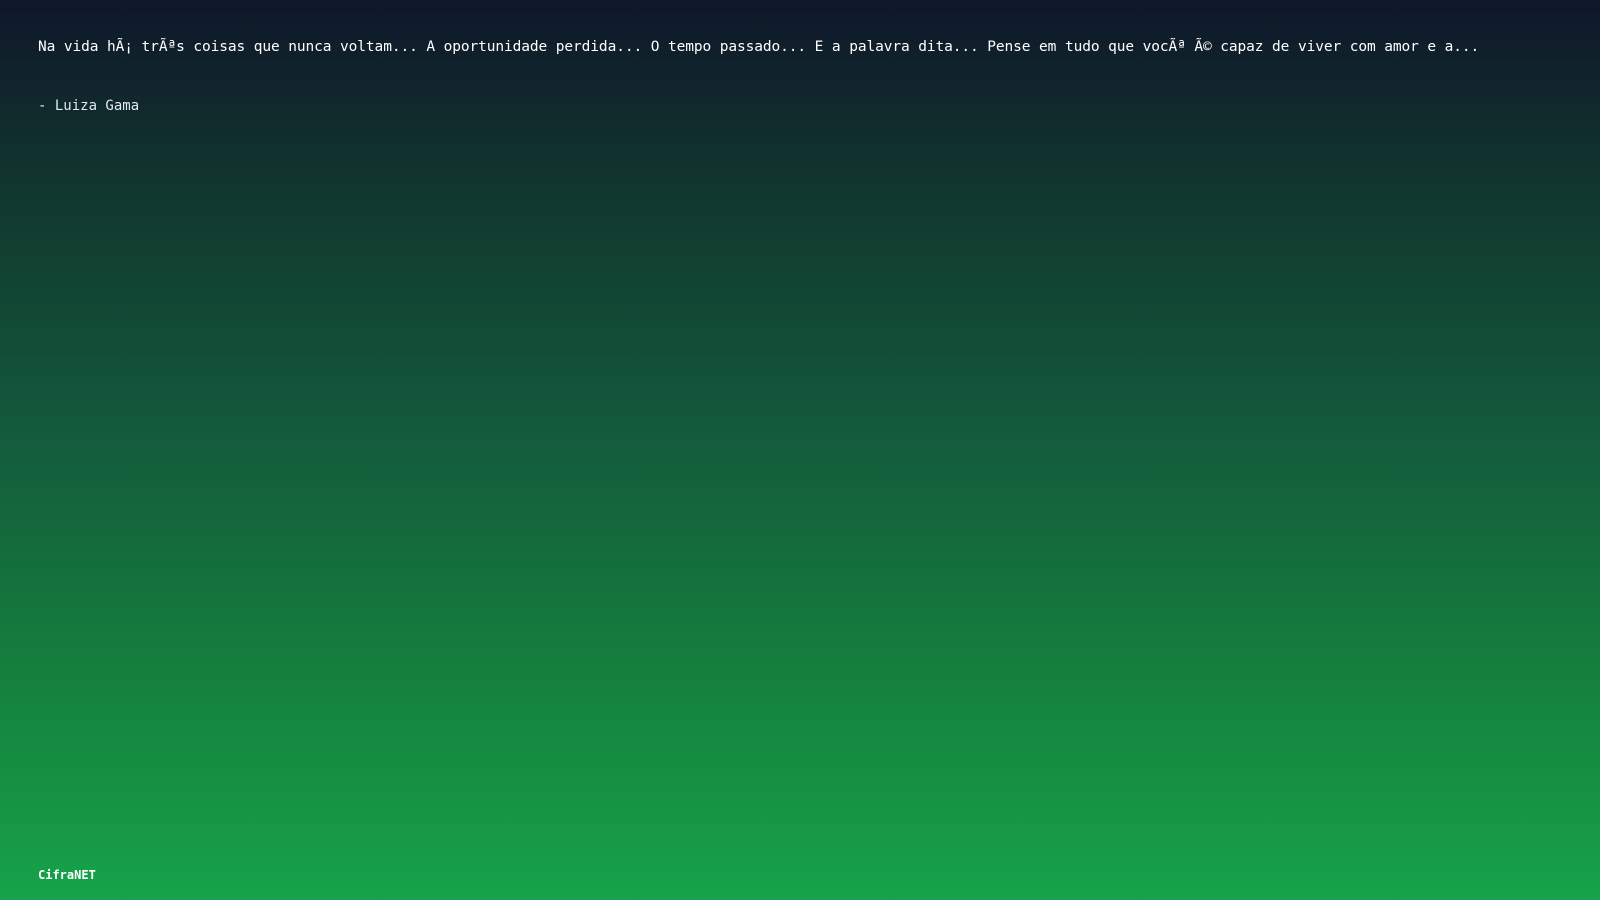 The width and height of the screenshot is (1600, 900). Describe the element at coordinates (67, 875) in the screenshot. I see `brand-label: CifraNET` at that location.